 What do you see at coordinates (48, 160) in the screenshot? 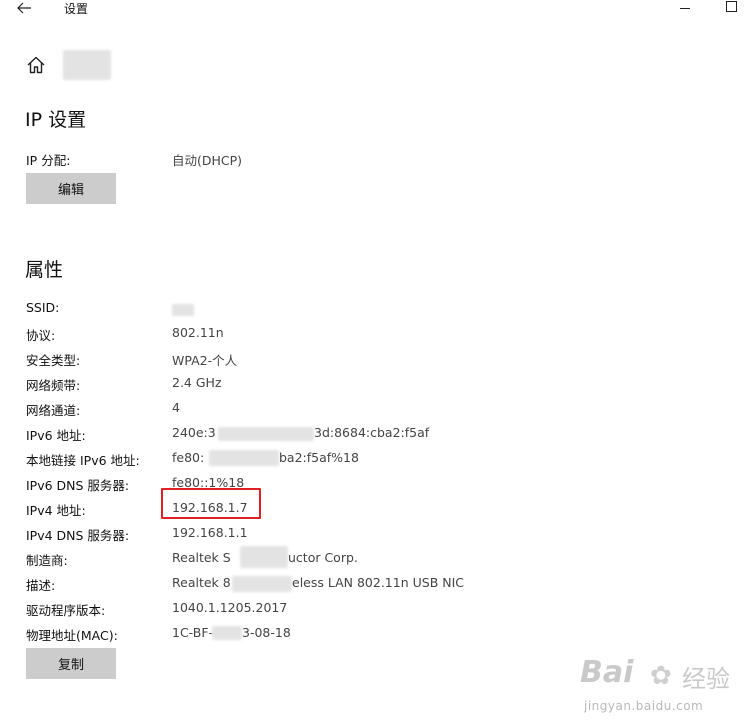
I see `ip-assignment-label: IP 分配:` at bounding box center [48, 160].